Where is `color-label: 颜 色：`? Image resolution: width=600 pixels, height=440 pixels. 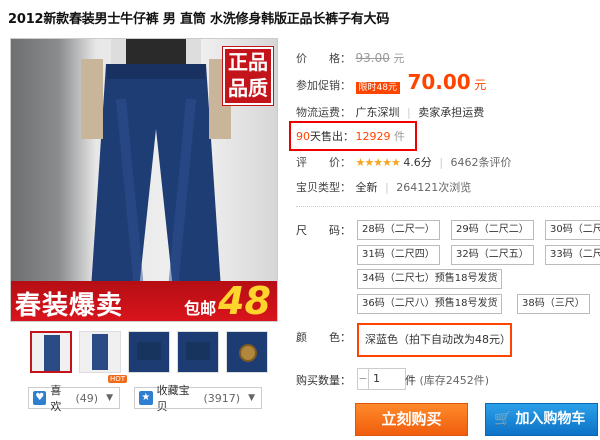
color-label: 颜 色： is located at coordinates (323, 337).